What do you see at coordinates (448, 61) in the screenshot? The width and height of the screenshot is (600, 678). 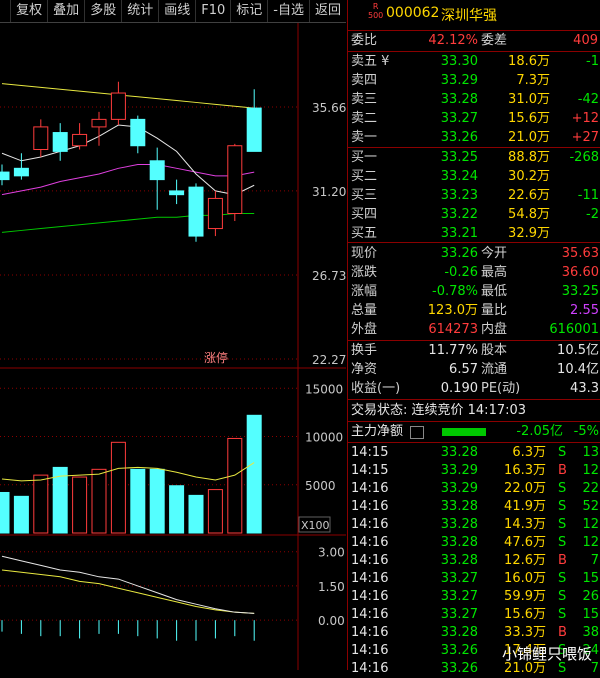 I see `asks-price: 33.30` at bounding box center [448, 61].